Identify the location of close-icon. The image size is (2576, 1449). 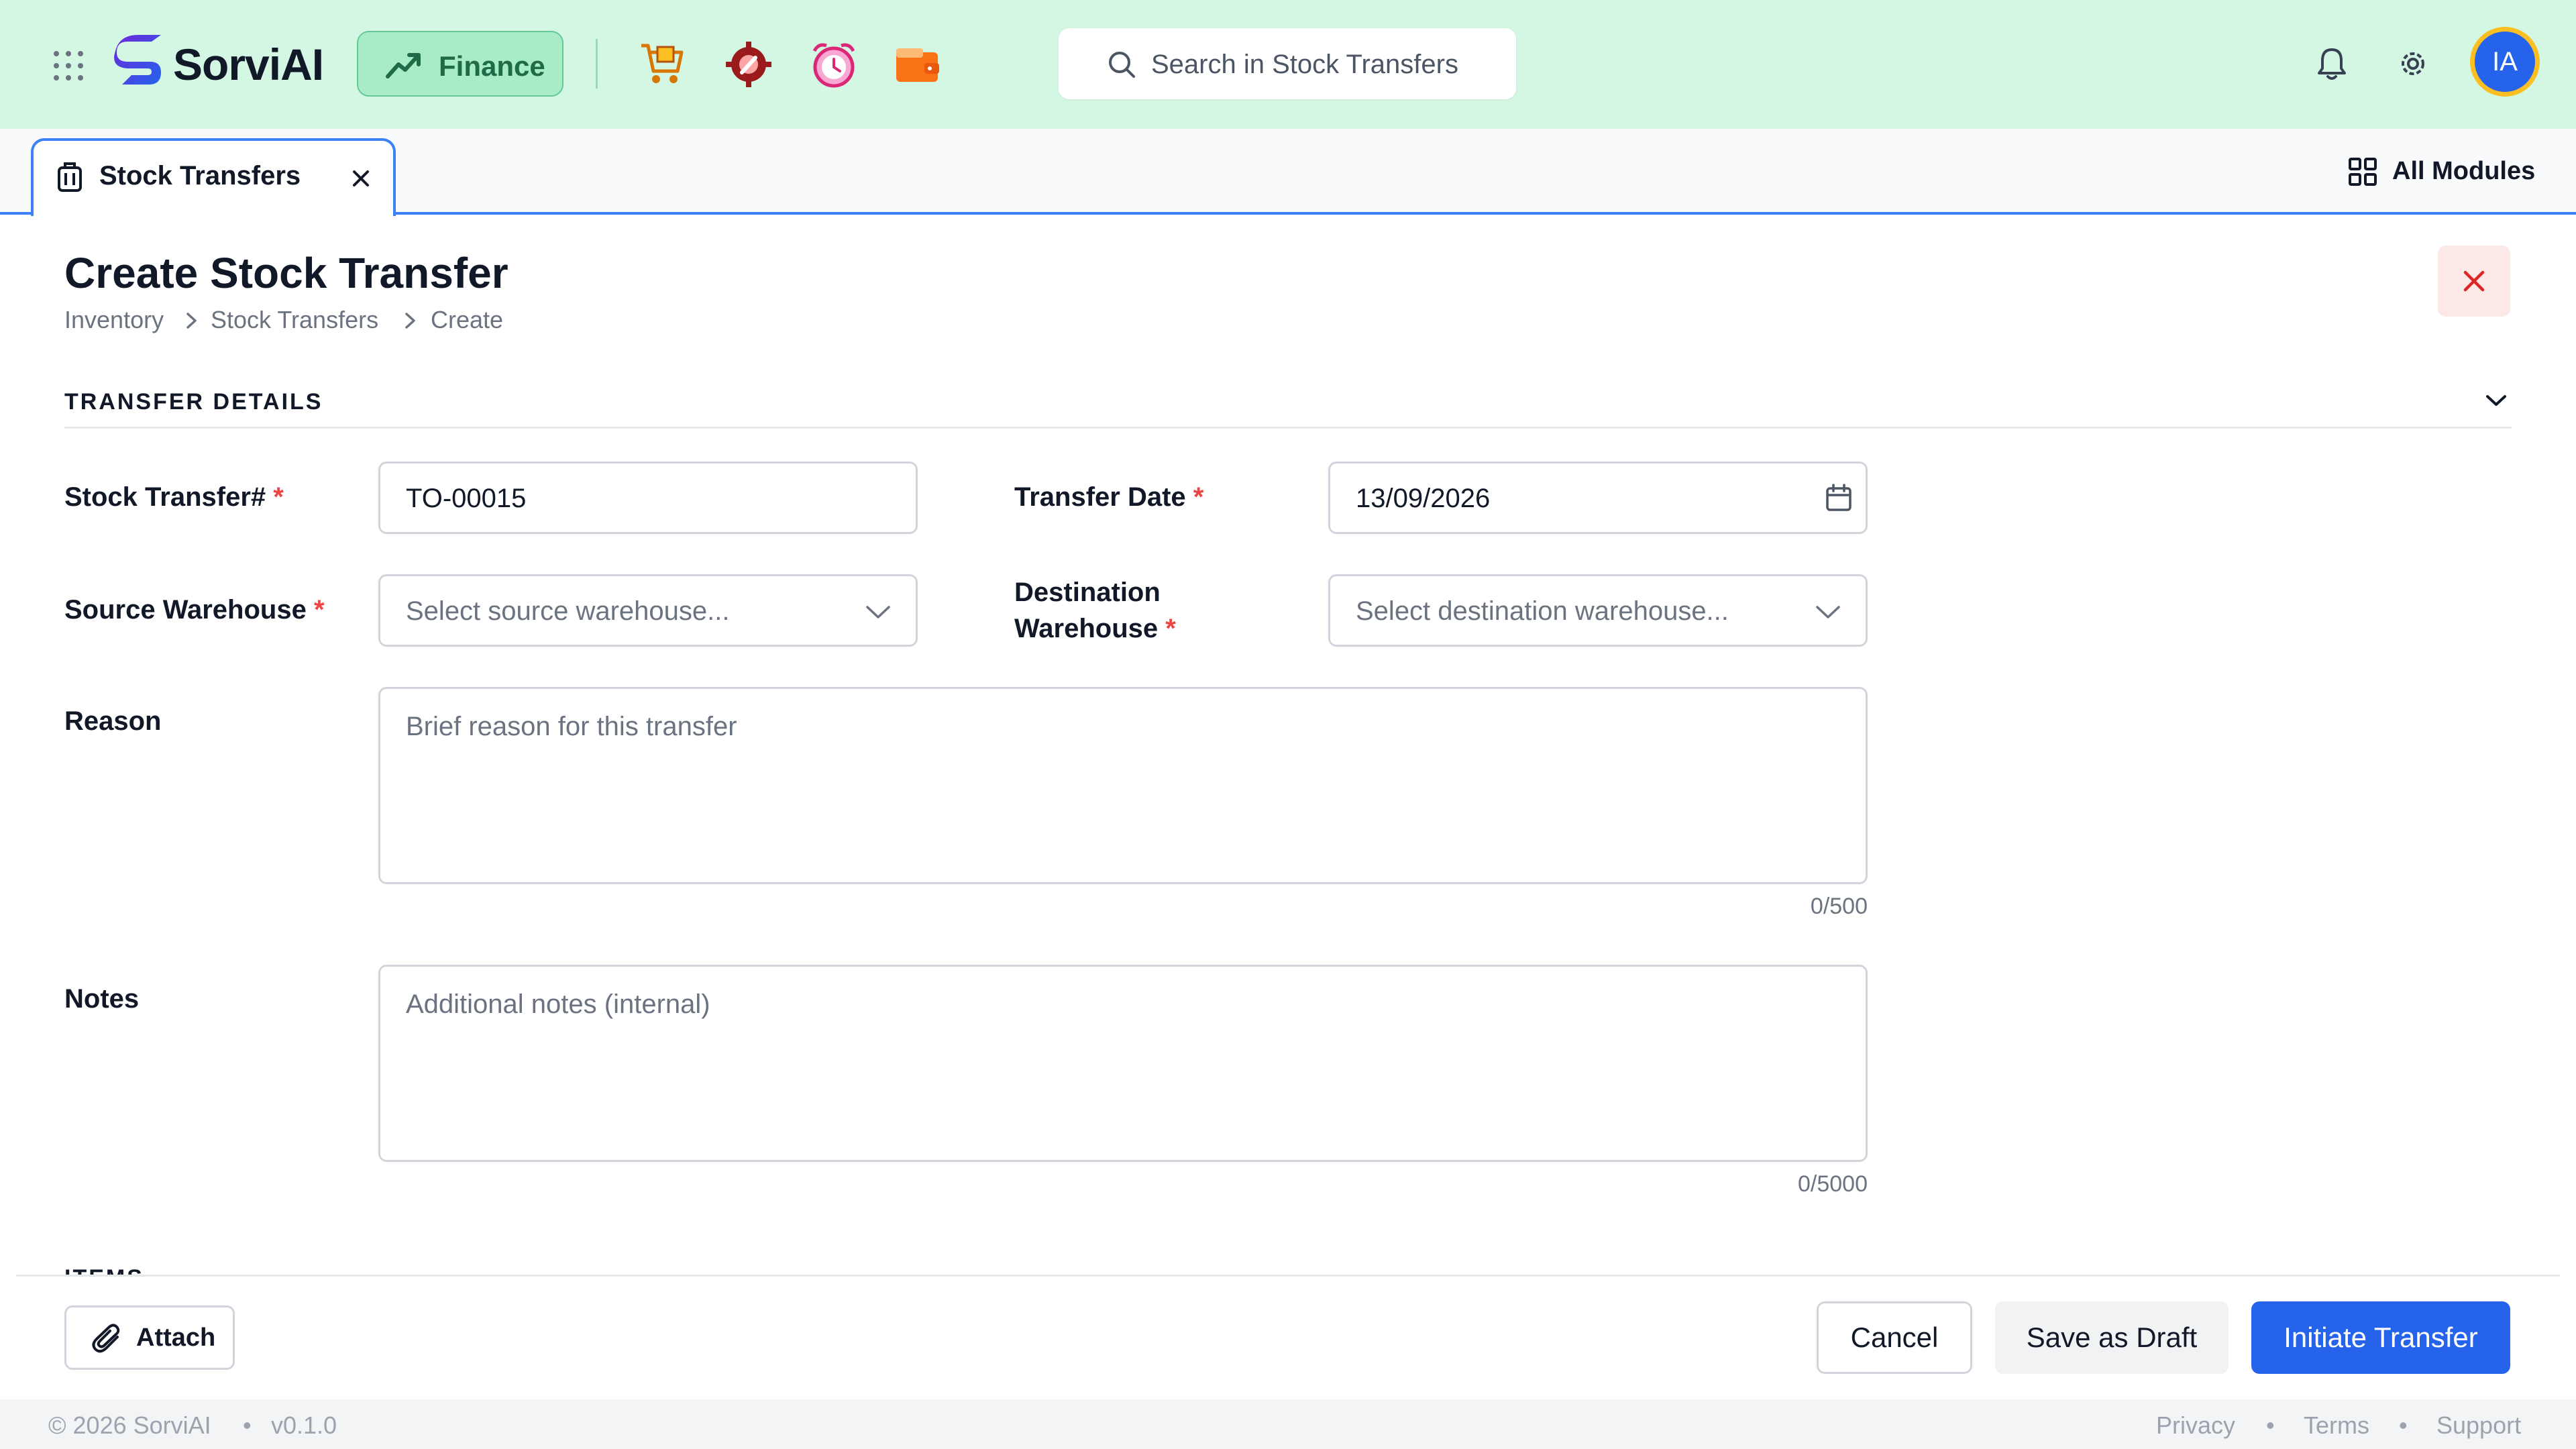
(2474, 281).